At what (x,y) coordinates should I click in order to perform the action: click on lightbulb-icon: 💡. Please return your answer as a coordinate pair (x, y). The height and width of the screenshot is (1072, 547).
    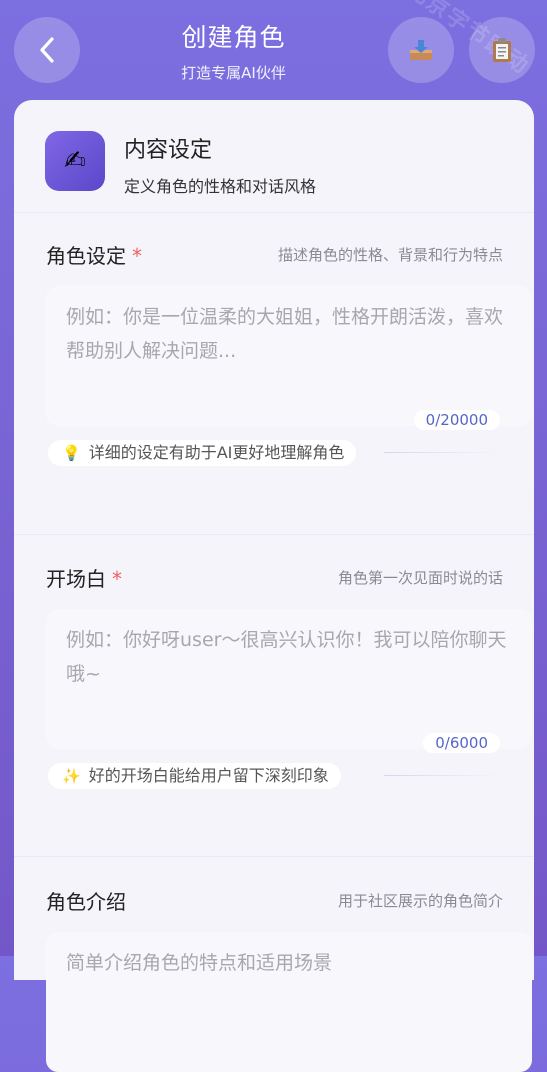
    Looking at the image, I should click on (71, 453).